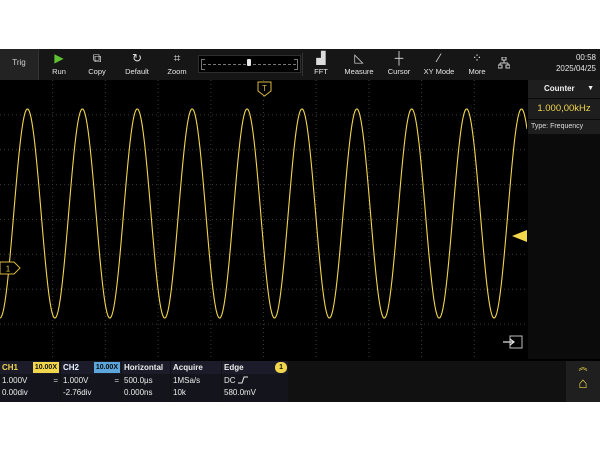 Image resolution: width=600 pixels, height=450 pixels. Describe the element at coordinates (399, 58) in the screenshot. I see `cursor-icon: ┼` at that location.